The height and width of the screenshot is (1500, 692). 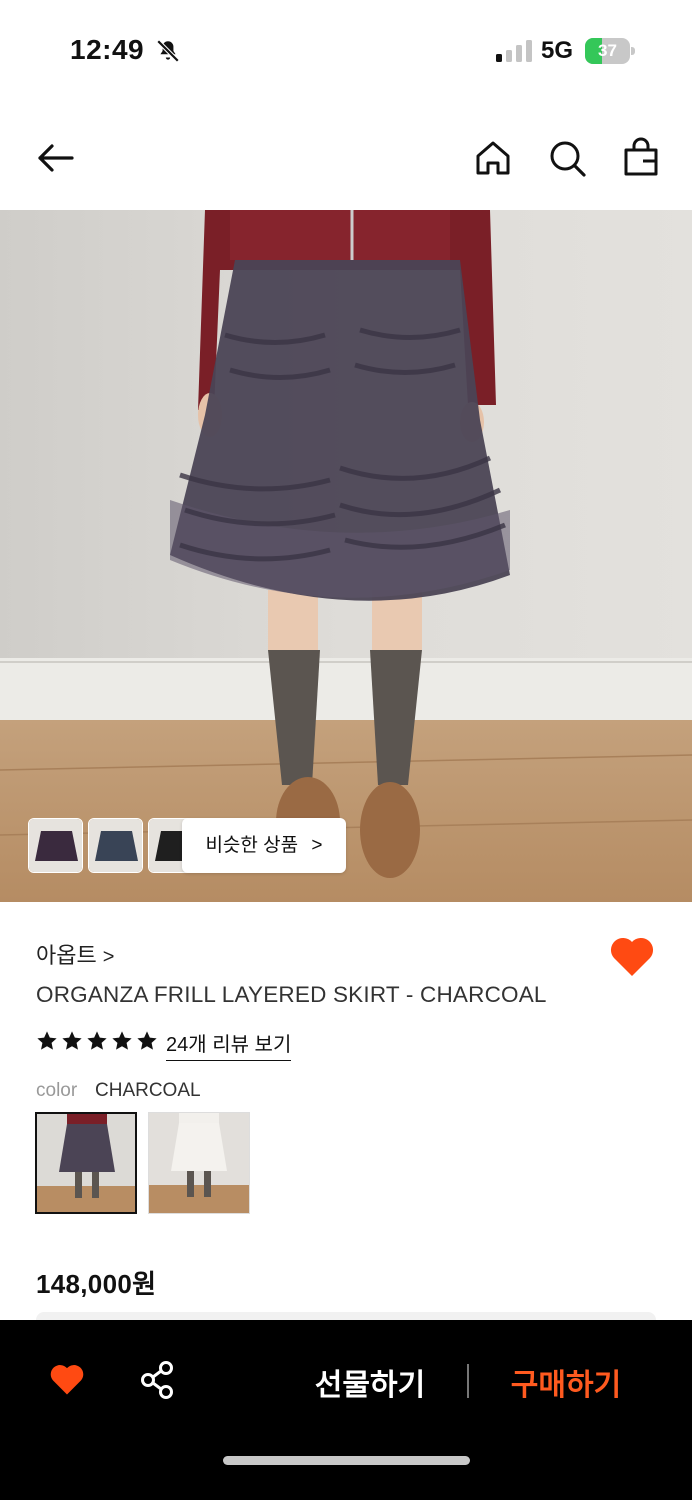 What do you see at coordinates (252, 845) in the screenshot?
I see `similar-products-label: 비슷한 상품` at bounding box center [252, 845].